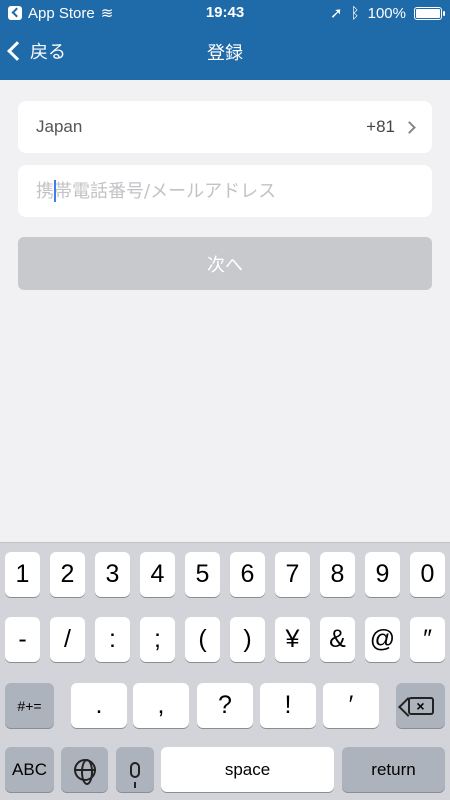 The height and width of the screenshot is (800, 450). I want to click on key-8: 8, so click(337, 574).